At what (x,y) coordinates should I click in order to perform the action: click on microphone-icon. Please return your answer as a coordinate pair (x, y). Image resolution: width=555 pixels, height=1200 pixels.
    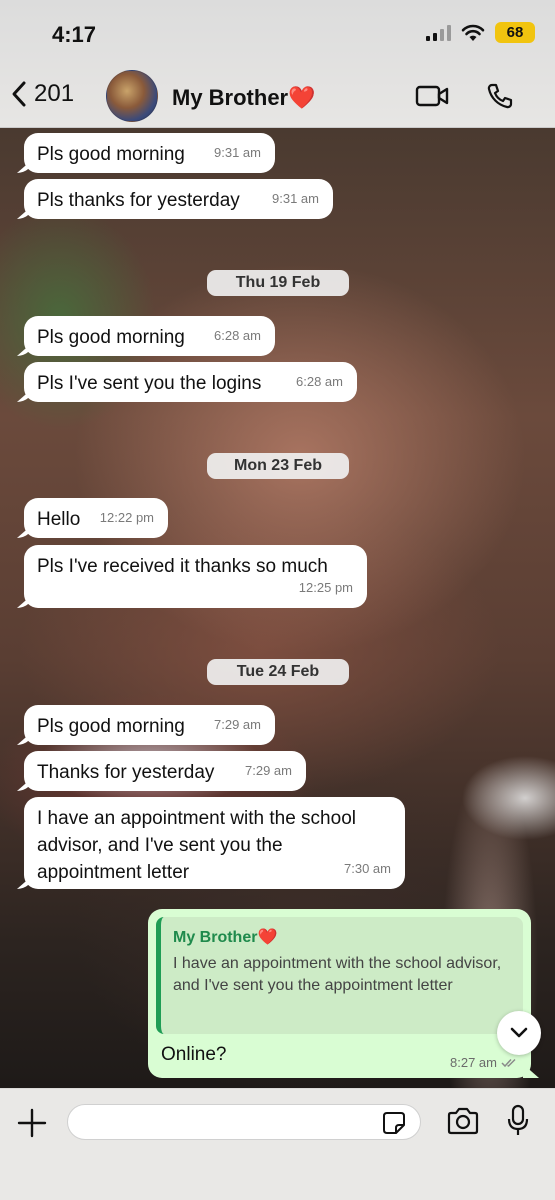
    Looking at the image, I should click on (518, 1119).